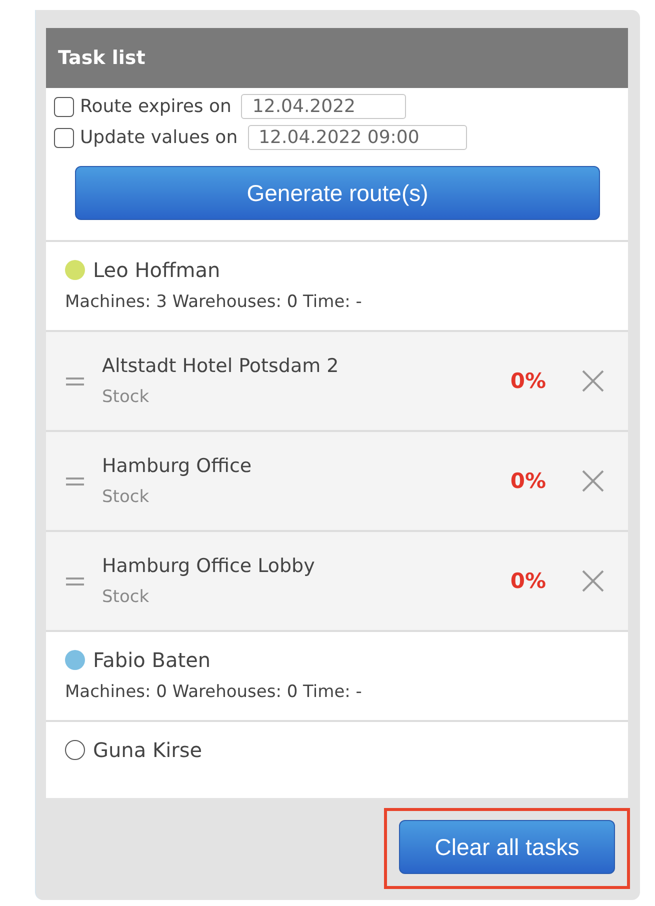  I want to click on task-name: Altstadt Hotel Potsdam 2, so click(221, 366).